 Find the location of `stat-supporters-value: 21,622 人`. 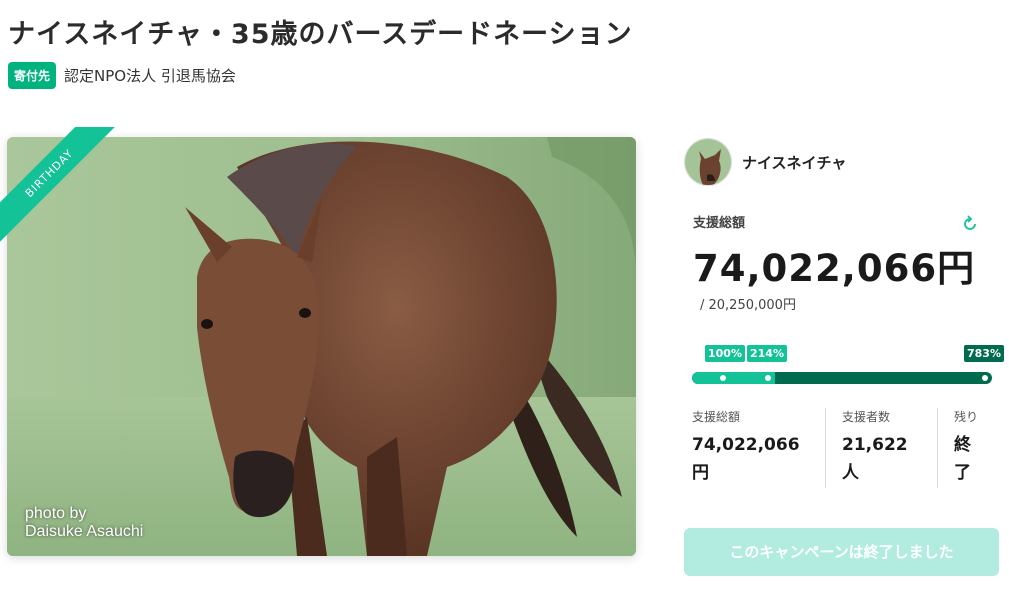

stat-supporters-value: 21,622 人 is located at coordinates (875, 459).